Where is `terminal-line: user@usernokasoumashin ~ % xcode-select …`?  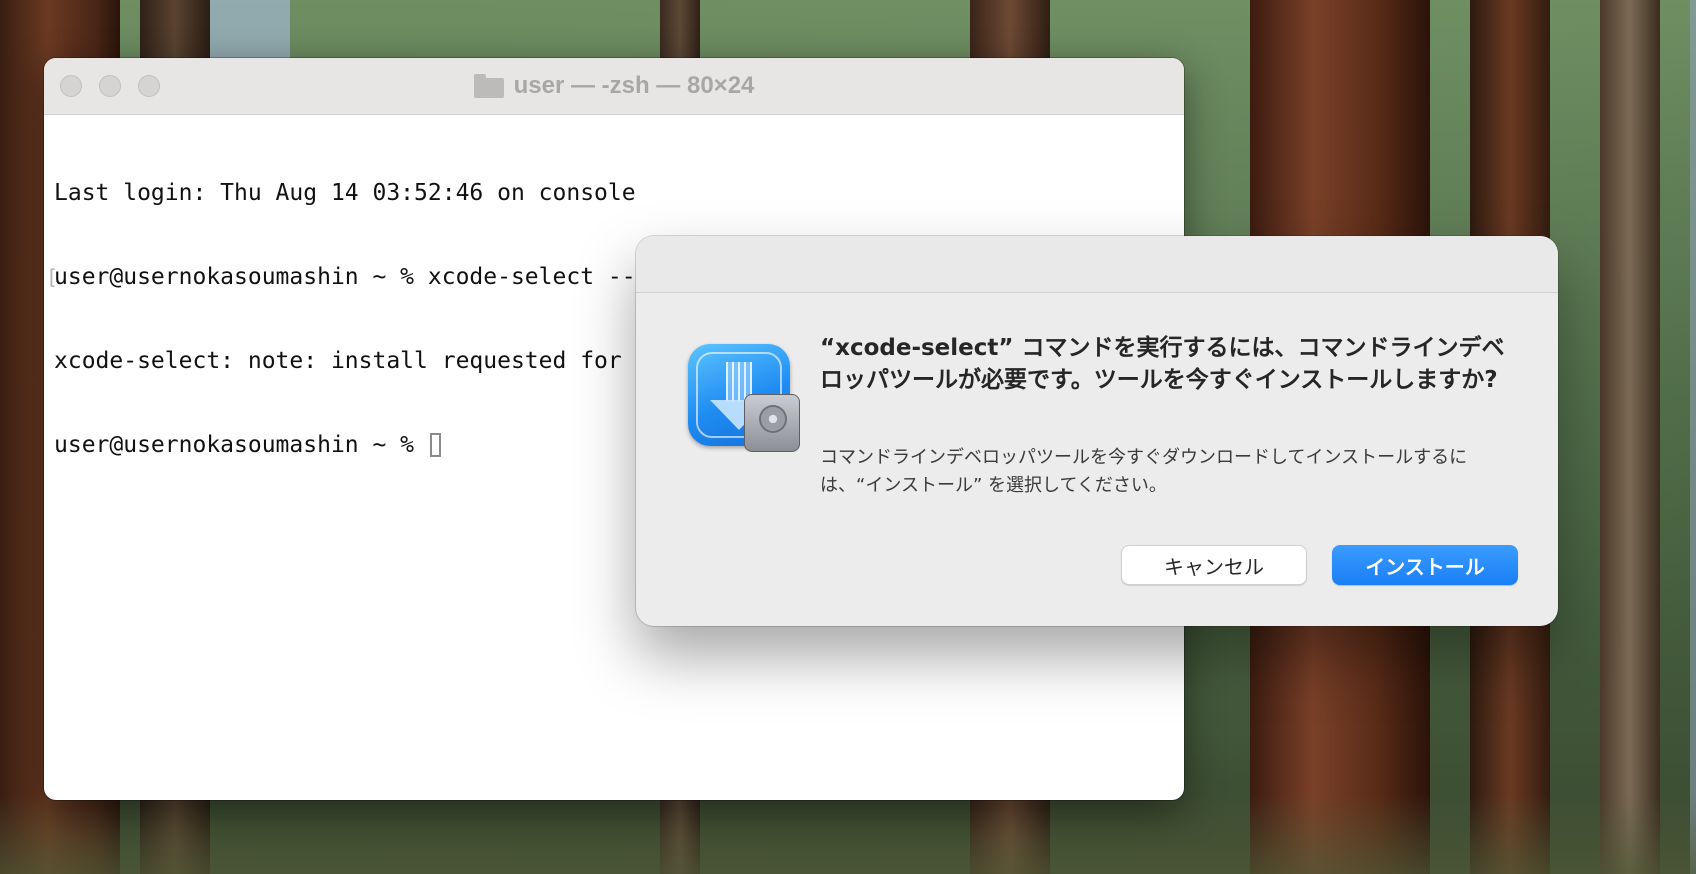
terminal-line: user@usernokasoumashin ~ % xcode-select … is located at coordinates (393, 277).